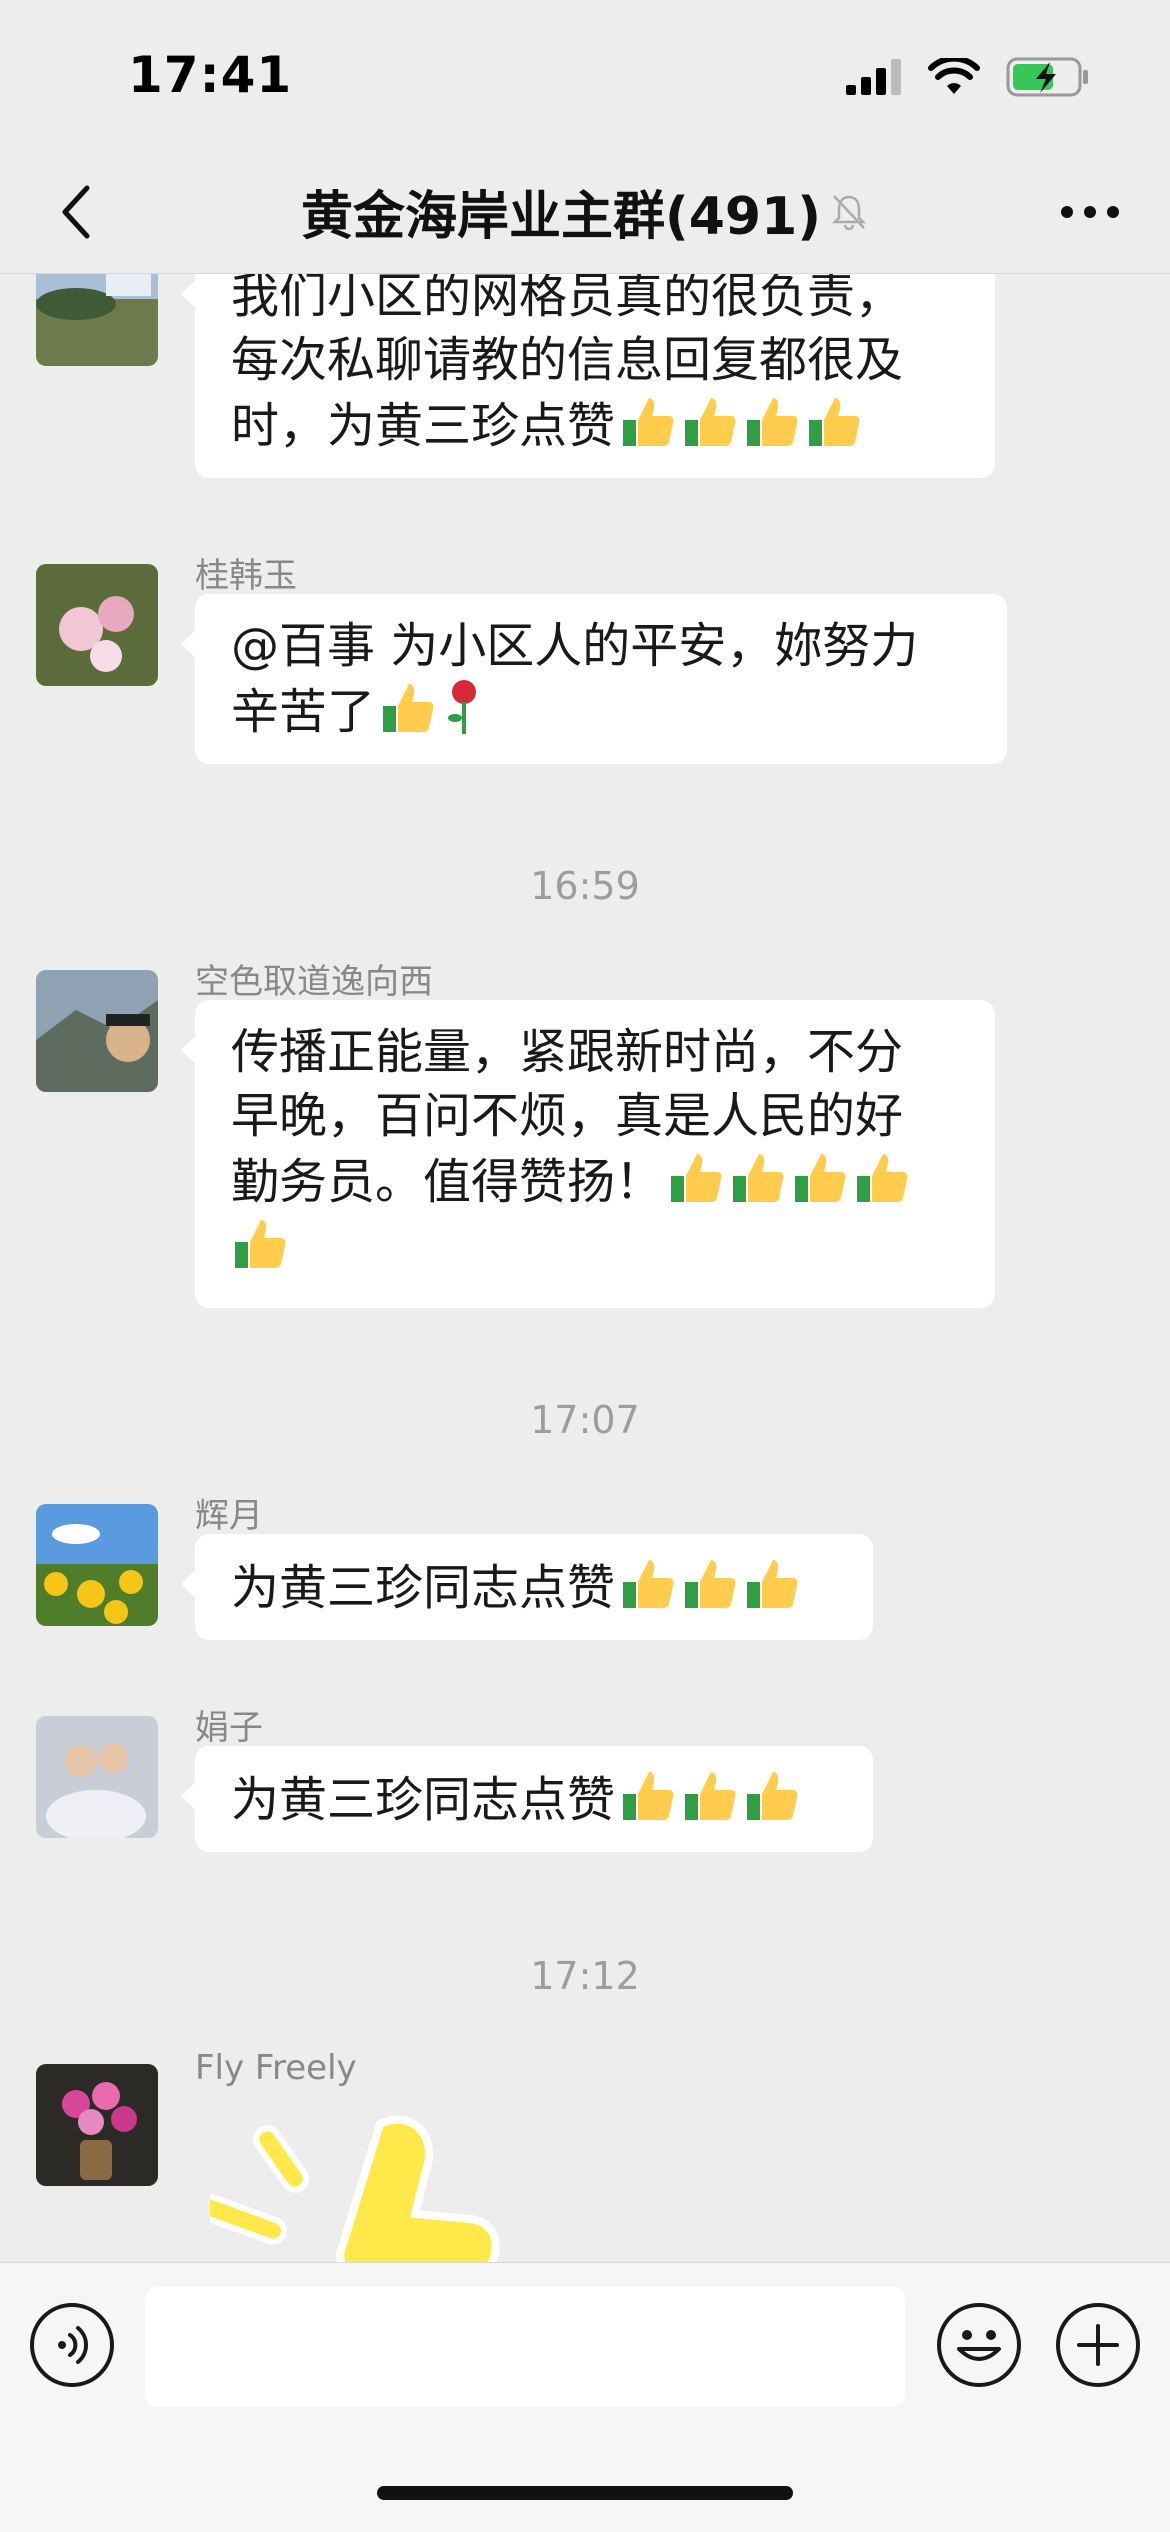 This screenshot has width=1170, height=2532. I want to click on home-indicator, so click(585, 2493).